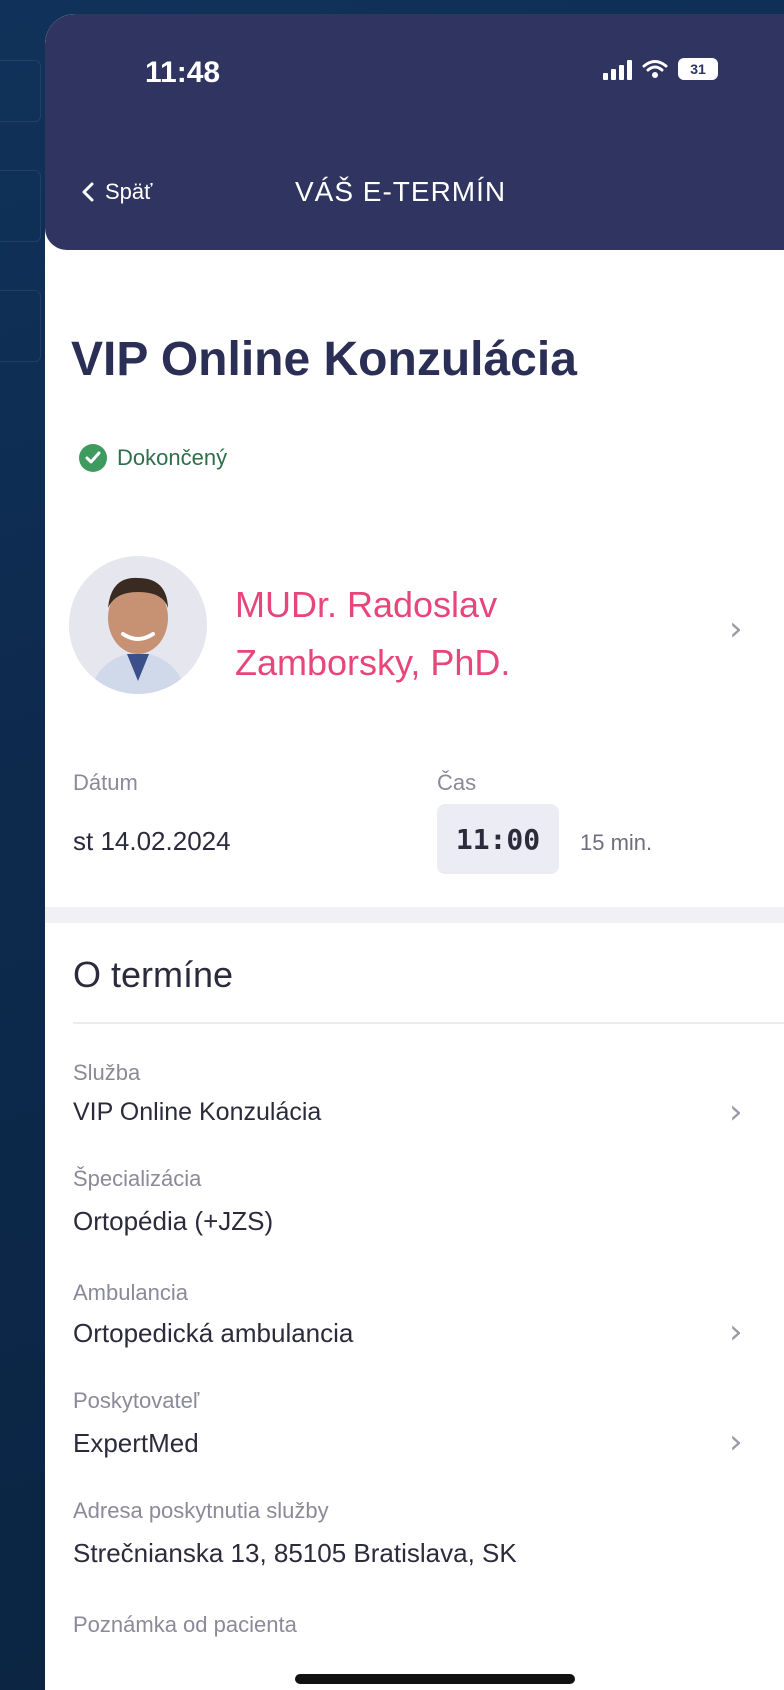 The image size is (784, 1690). Describe the element at coordinates (172, 457) in the screenshot. I see `status-label: Dokončený` at that location.